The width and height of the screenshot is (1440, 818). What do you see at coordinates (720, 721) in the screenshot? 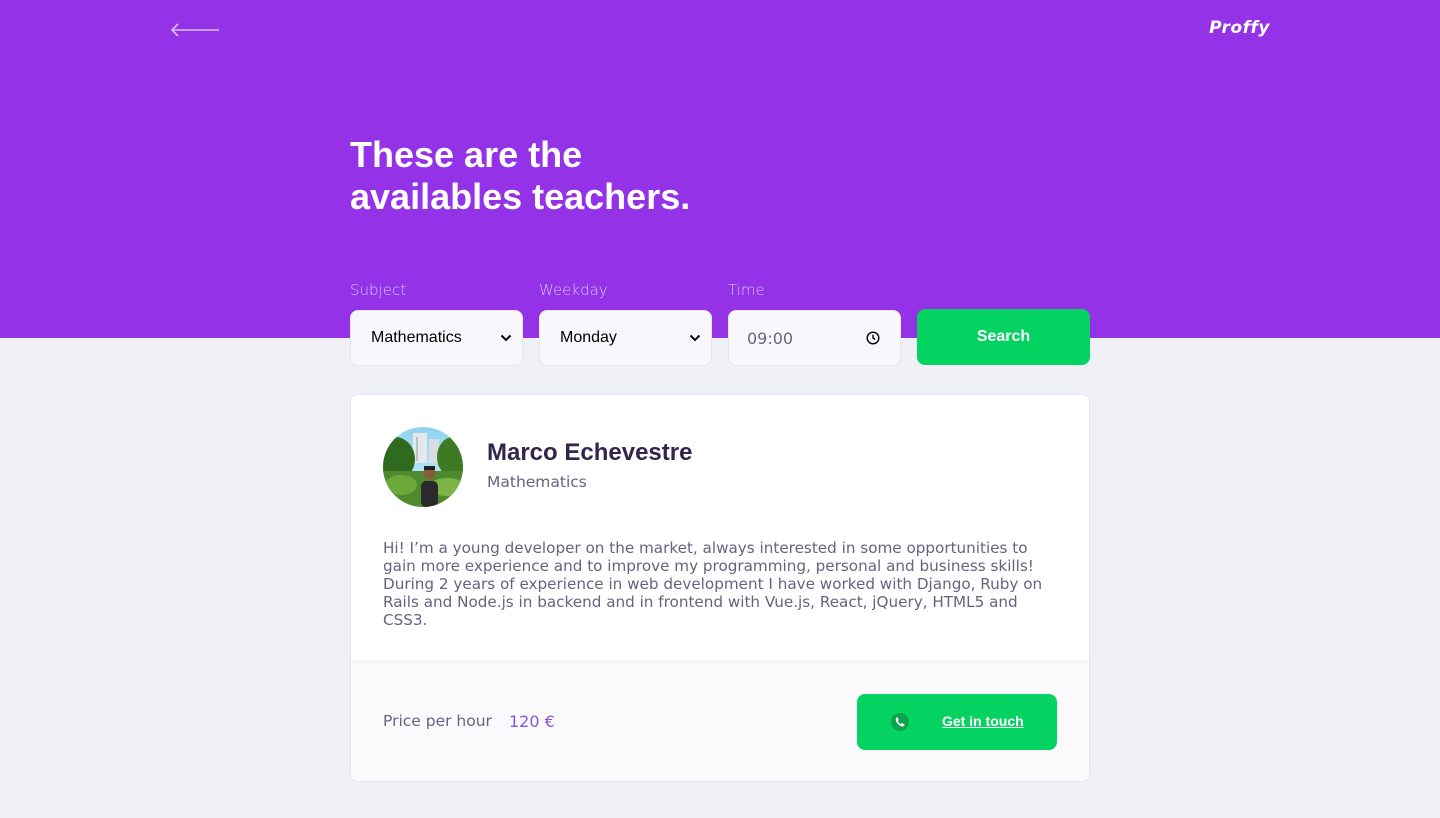
I see `card-footer: Price per hour 120 € Get in touch` at bounding box center [720, 721].